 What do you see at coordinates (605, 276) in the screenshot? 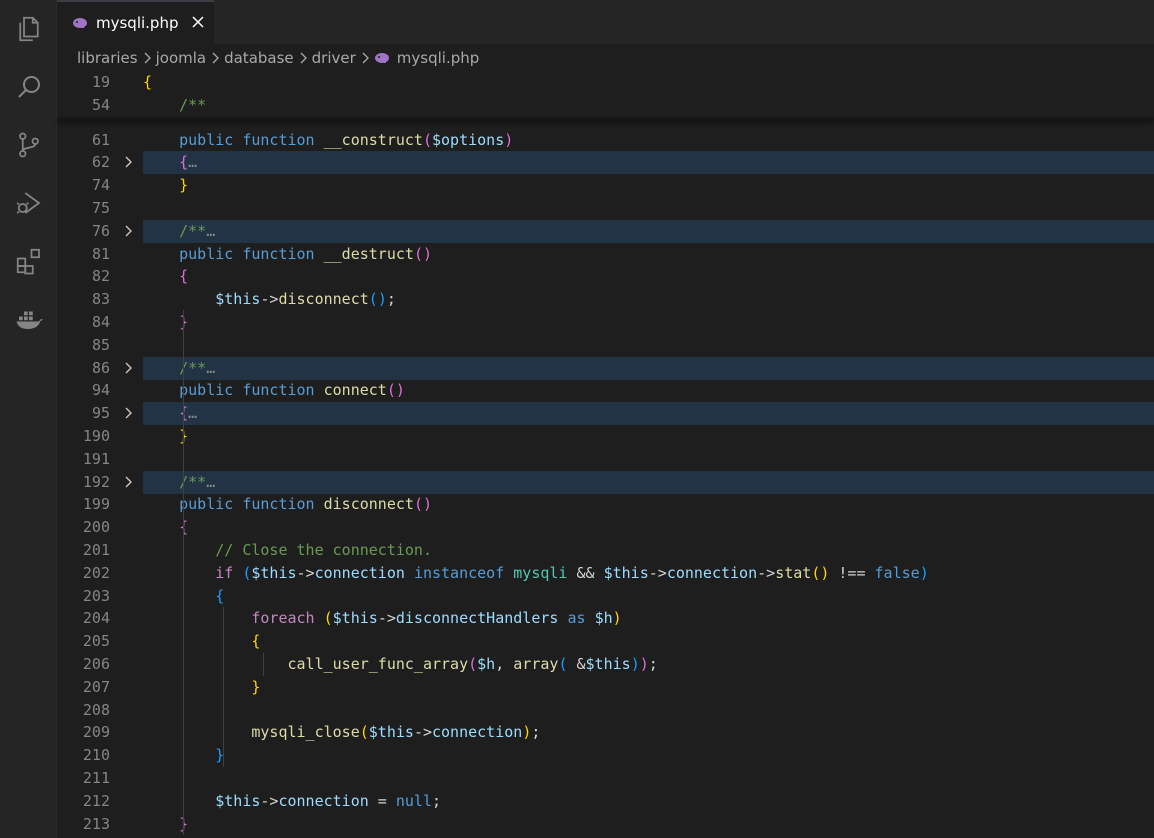
I see `code-line: 82 {` at bounding box center [605, 276].